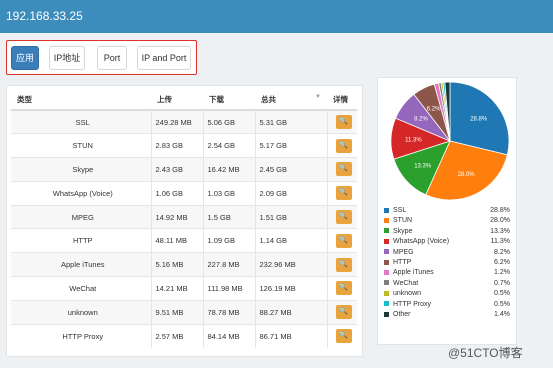 The width and height of the screenshot is (553, 368). What do you see at coordinates (112, 58) in the screenshot?
I see `tab-port: Port` at bounding box center [112, 58].